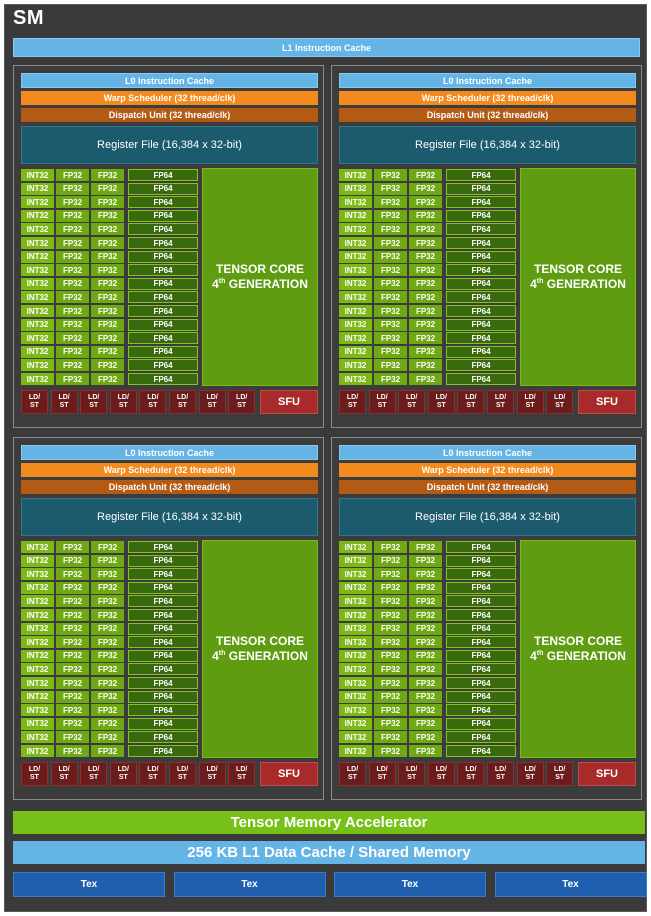 The height and width of the screenshot is (916, 651). What do you see at coordinates (487, 98) in the screenshot?
I see `warp-scheduler: Warp Scheduler (32 thread/clk)` at bounding box center [487, 98].